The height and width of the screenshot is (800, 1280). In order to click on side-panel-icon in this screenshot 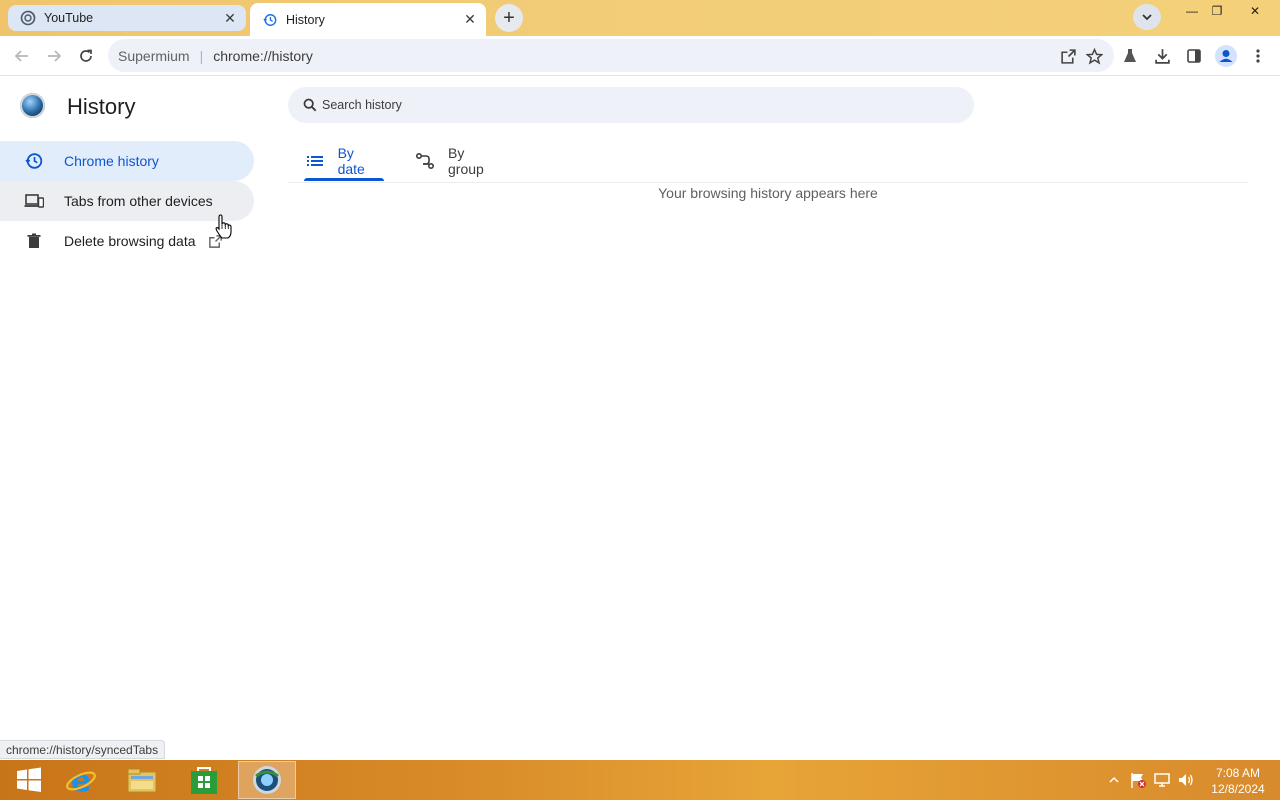, I will do `click(1194, 56)`.